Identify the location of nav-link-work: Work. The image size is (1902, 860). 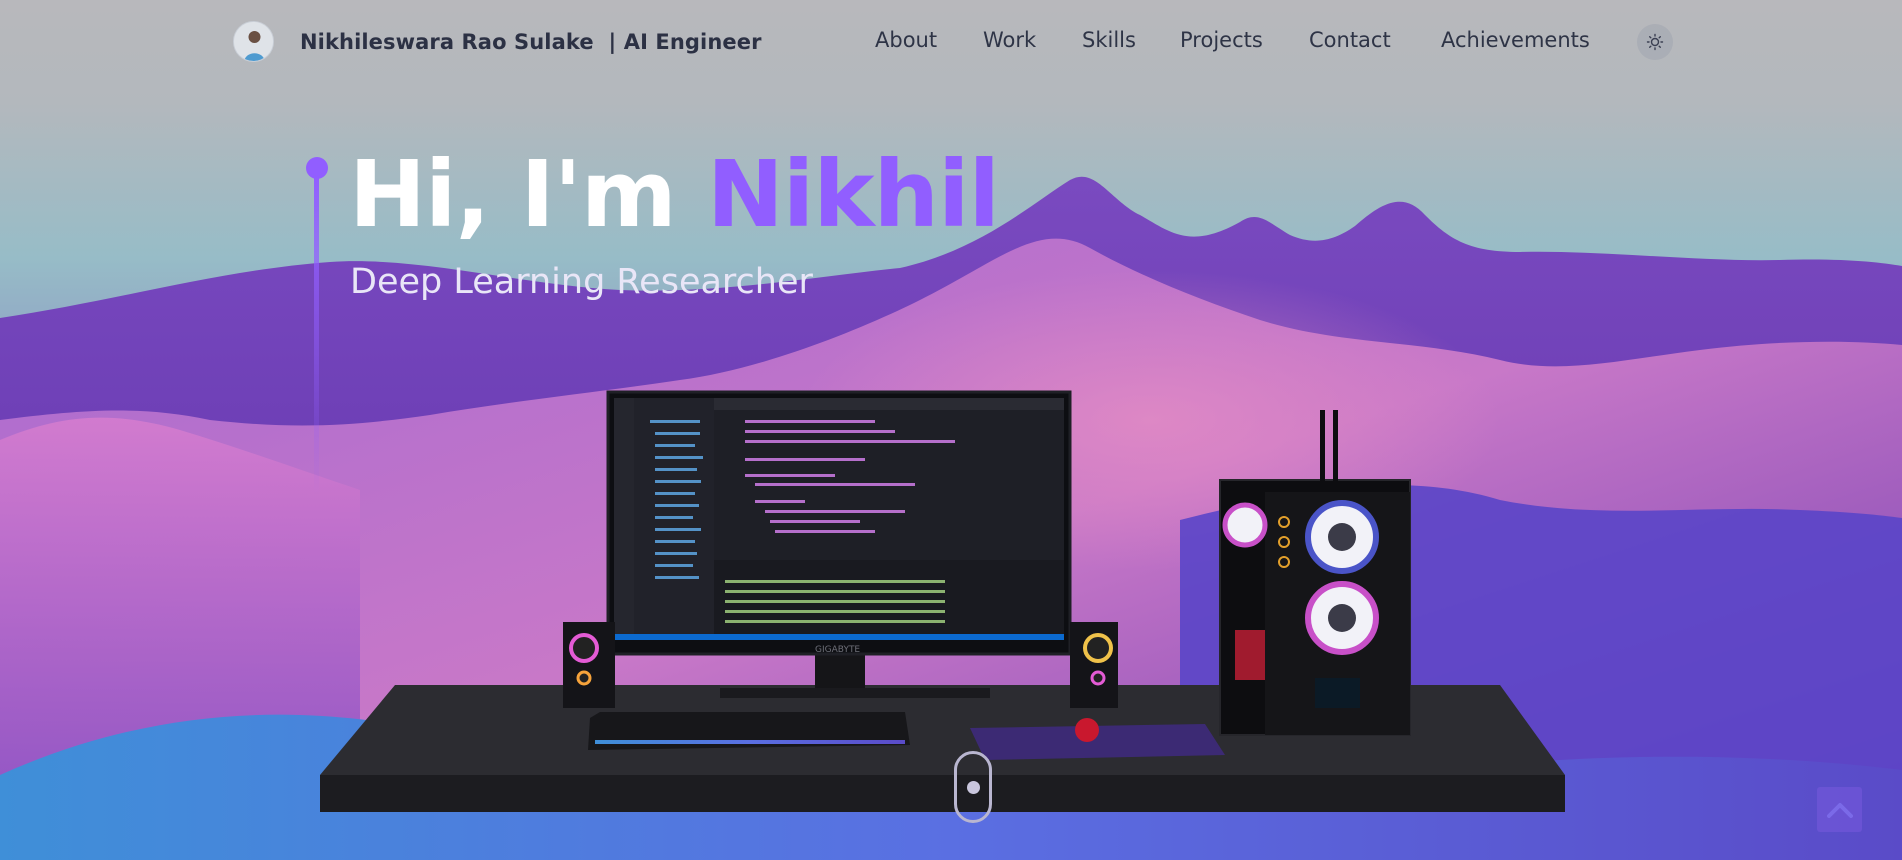
(1009, 40).